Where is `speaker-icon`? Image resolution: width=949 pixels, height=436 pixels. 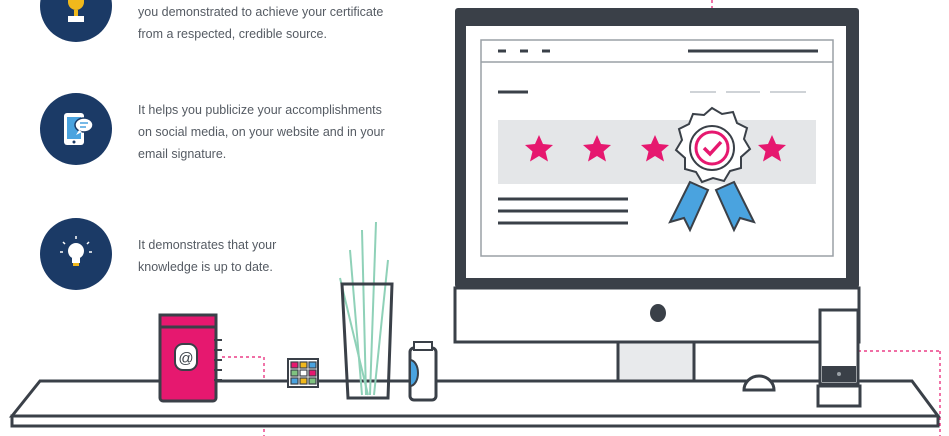
speaker-icon is located at coordinates (839, 358).